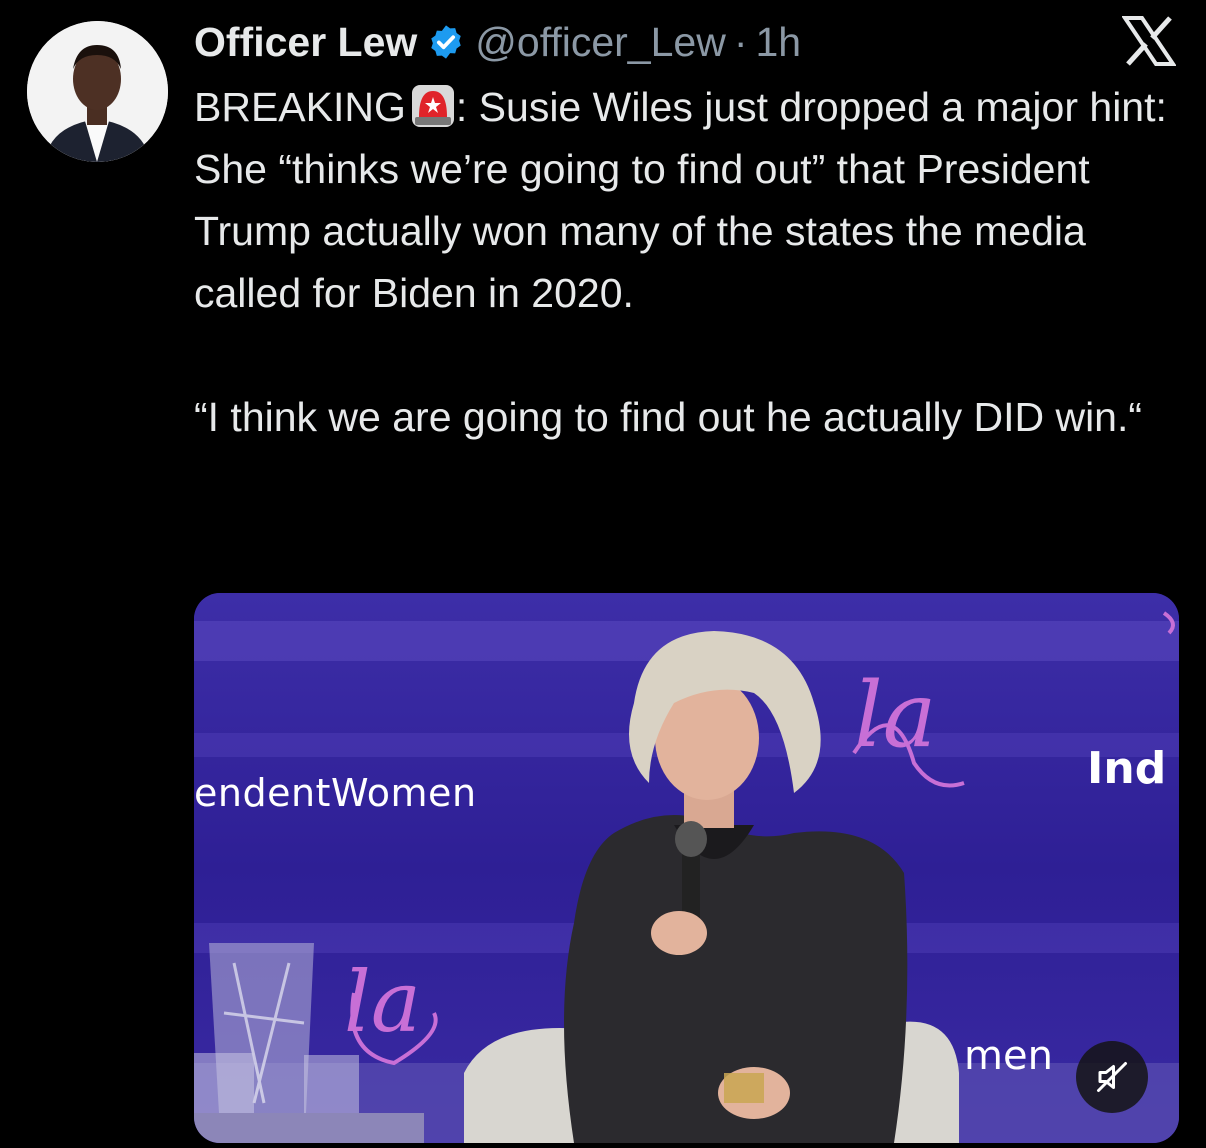 The height and width of the screenshot is (1148, 1206). I want to click on backdrop-text-left: endentWomen, so click(335, 793).